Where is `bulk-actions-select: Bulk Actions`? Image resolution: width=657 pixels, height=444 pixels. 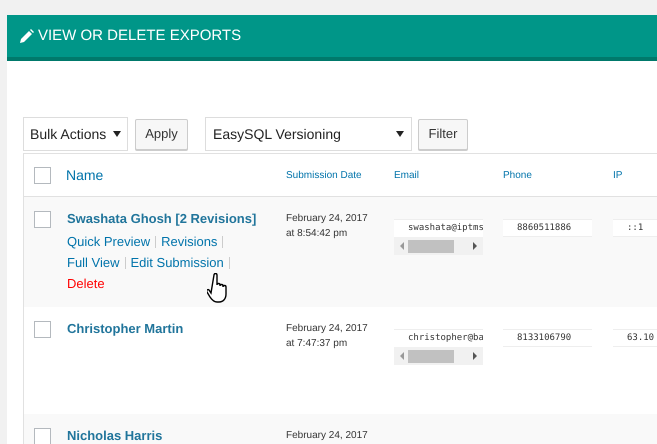 bulk-actions-select: Bulk Actions is located at coordinates (75, 134).